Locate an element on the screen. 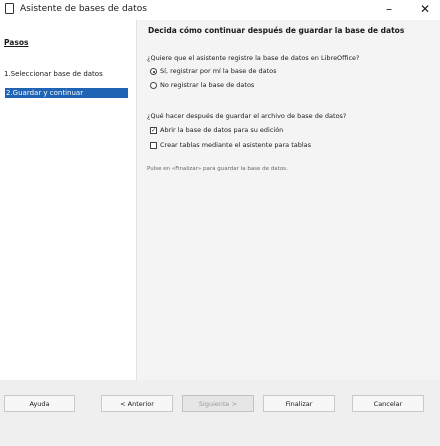 The image size is (440, 446). register-yes-radio is located at coordinates (153, 71).